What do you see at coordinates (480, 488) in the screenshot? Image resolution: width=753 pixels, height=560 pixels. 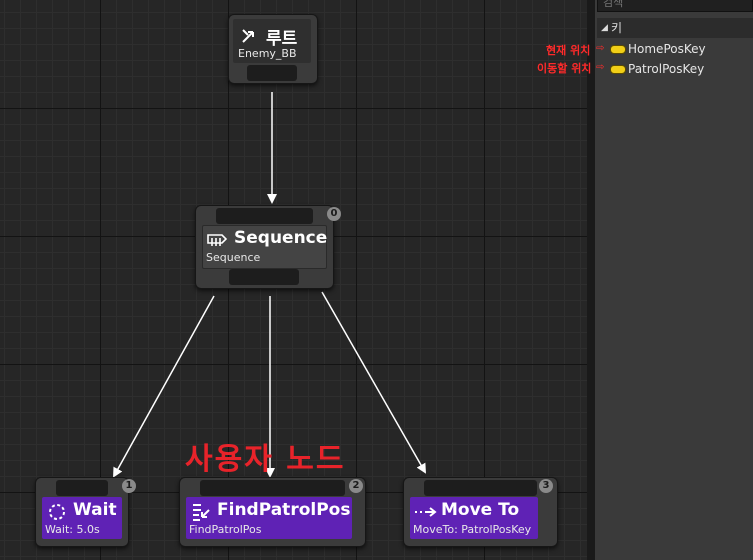 I see `moveto-input-pin` at bounding box center [480, 488].